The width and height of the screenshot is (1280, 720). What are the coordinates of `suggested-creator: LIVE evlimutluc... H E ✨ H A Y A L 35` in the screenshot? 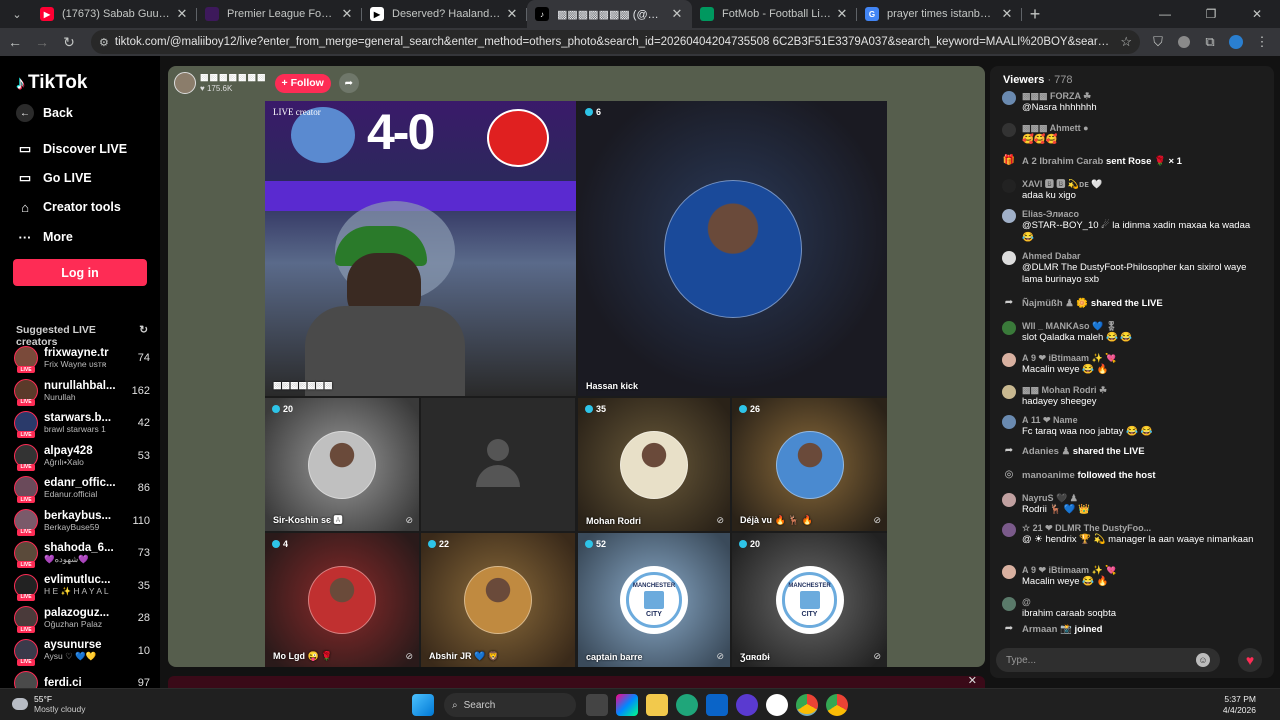 It's located at (82, 586).